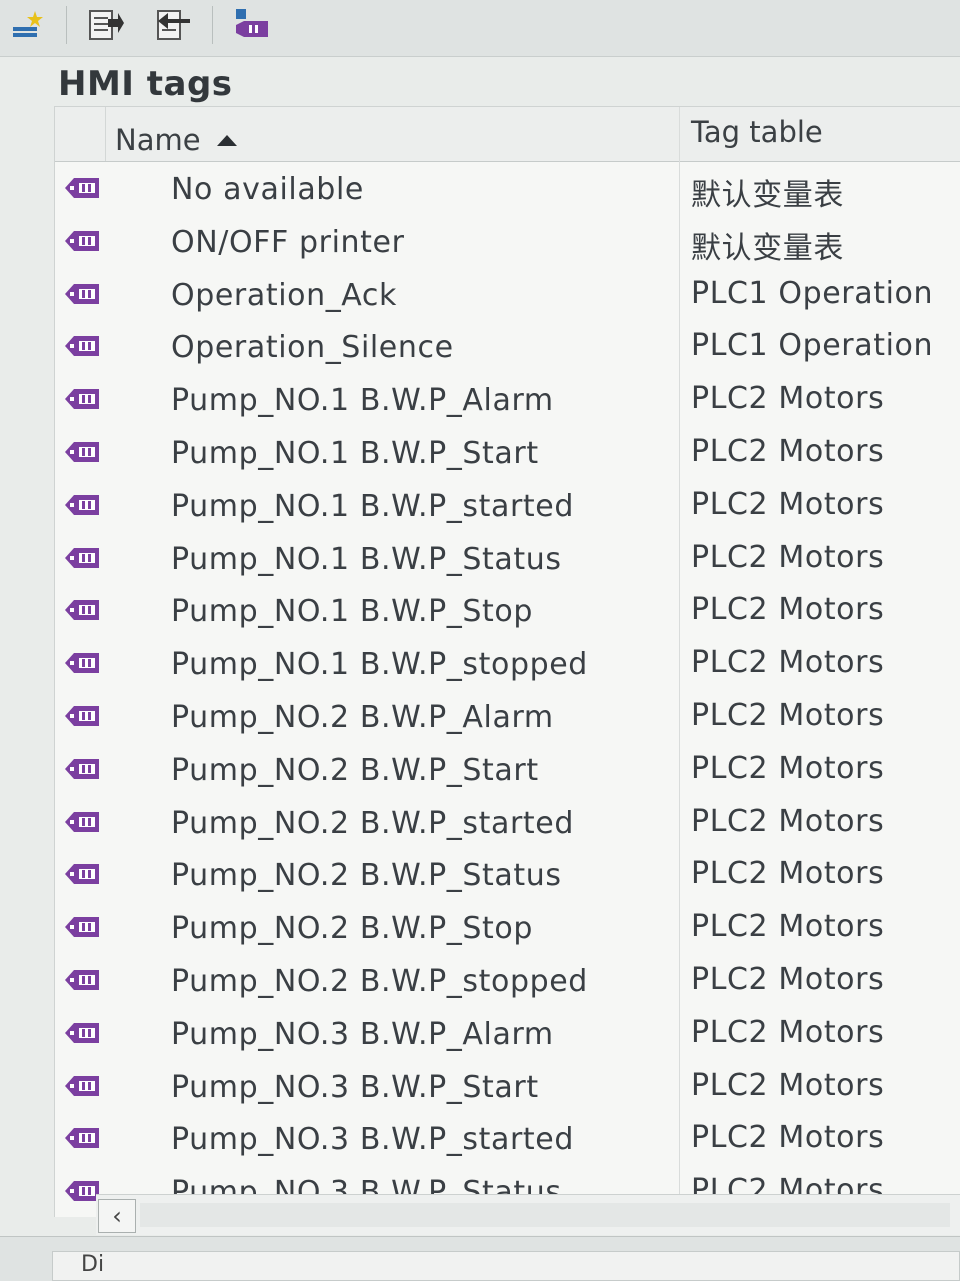 The height and width of the screenshot is (1281, 960). Describe the element at coordinates (379, 981) in the screenshot. I see `tag-name-cell: Pump_NO.2 B.W.P_stopped` at that location.